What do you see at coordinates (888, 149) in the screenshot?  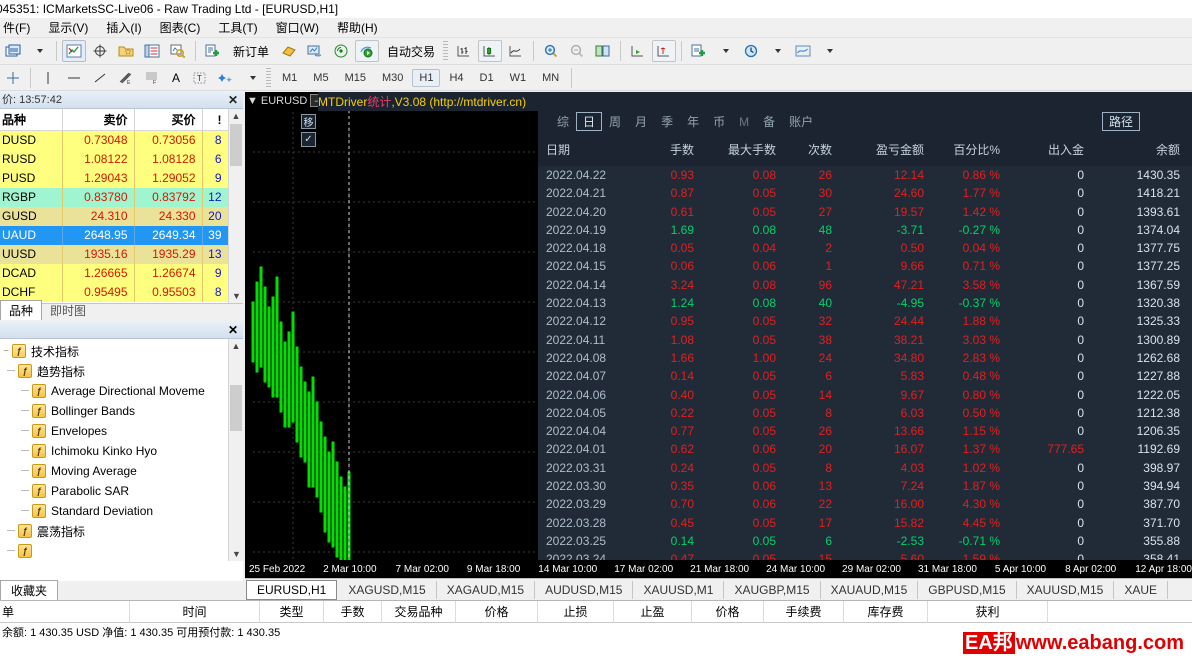 I see `col-profit-loss: 盈亏金额` at bounding box center [888, 149].